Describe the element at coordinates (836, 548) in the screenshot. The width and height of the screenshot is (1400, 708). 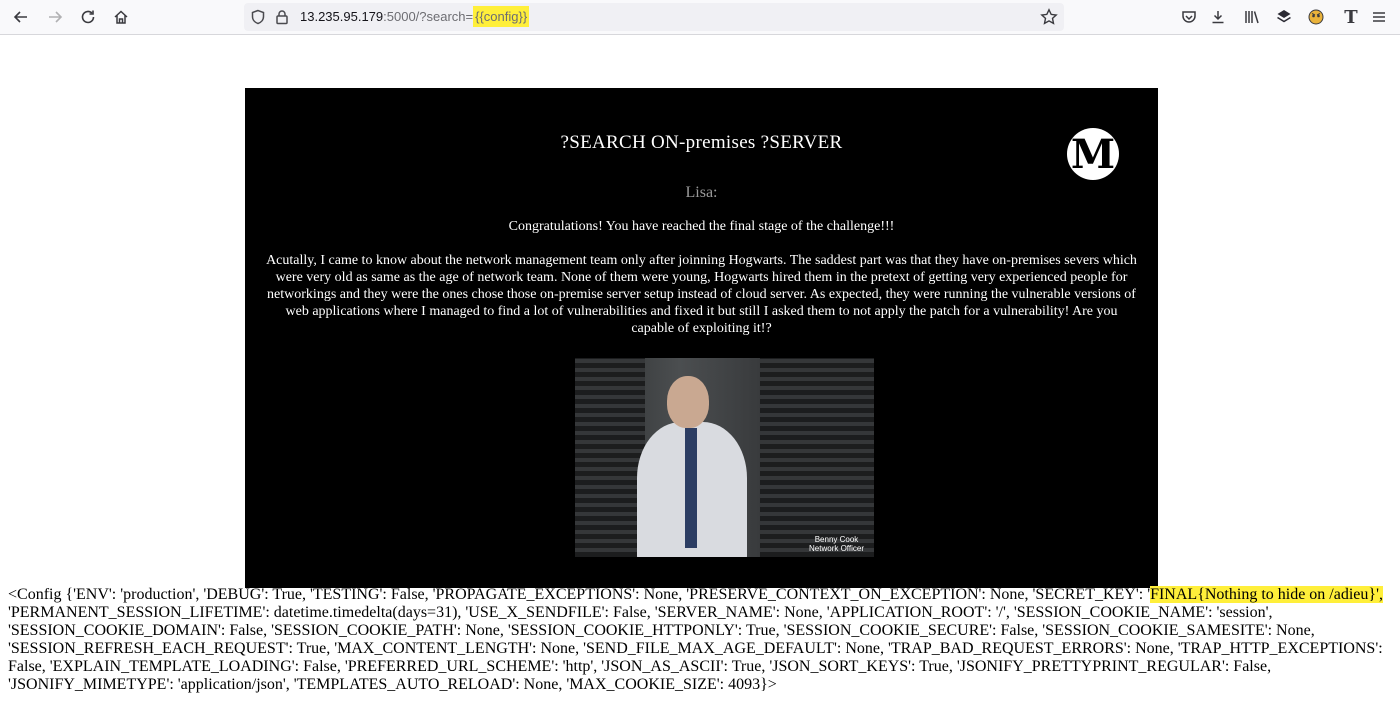
I see `photo-caption-role: Network Officer` at that location.